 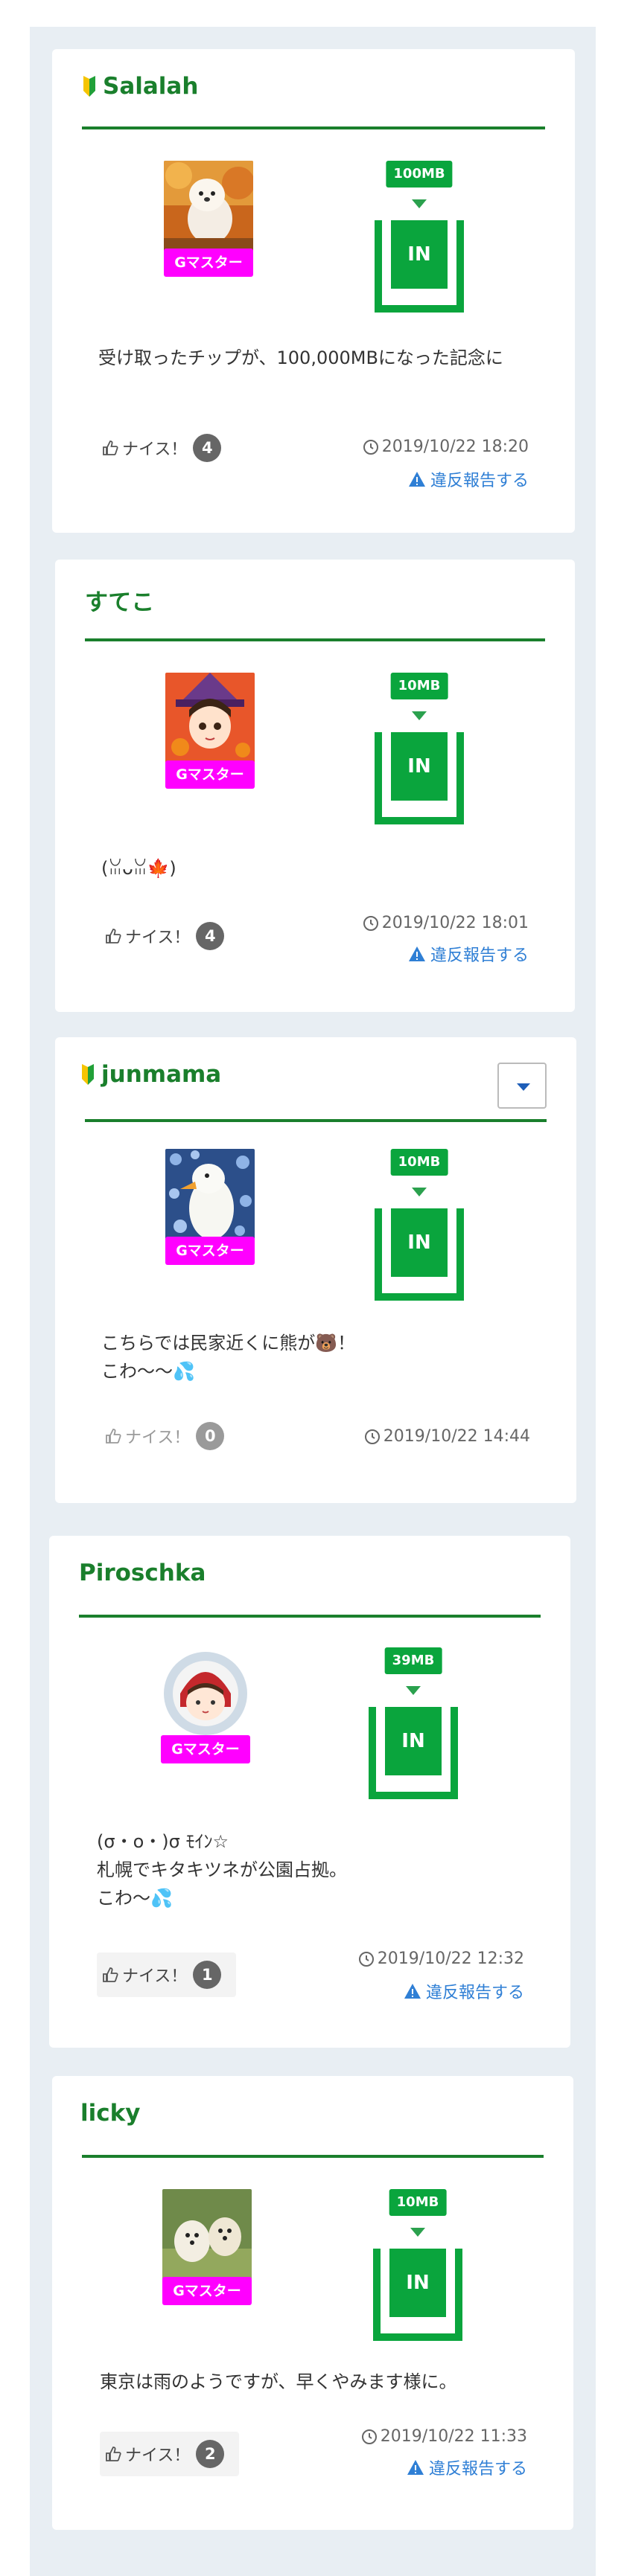 I want to click on post-timestamp: 2019/10/22 18:20, so click(x=446, y=447).